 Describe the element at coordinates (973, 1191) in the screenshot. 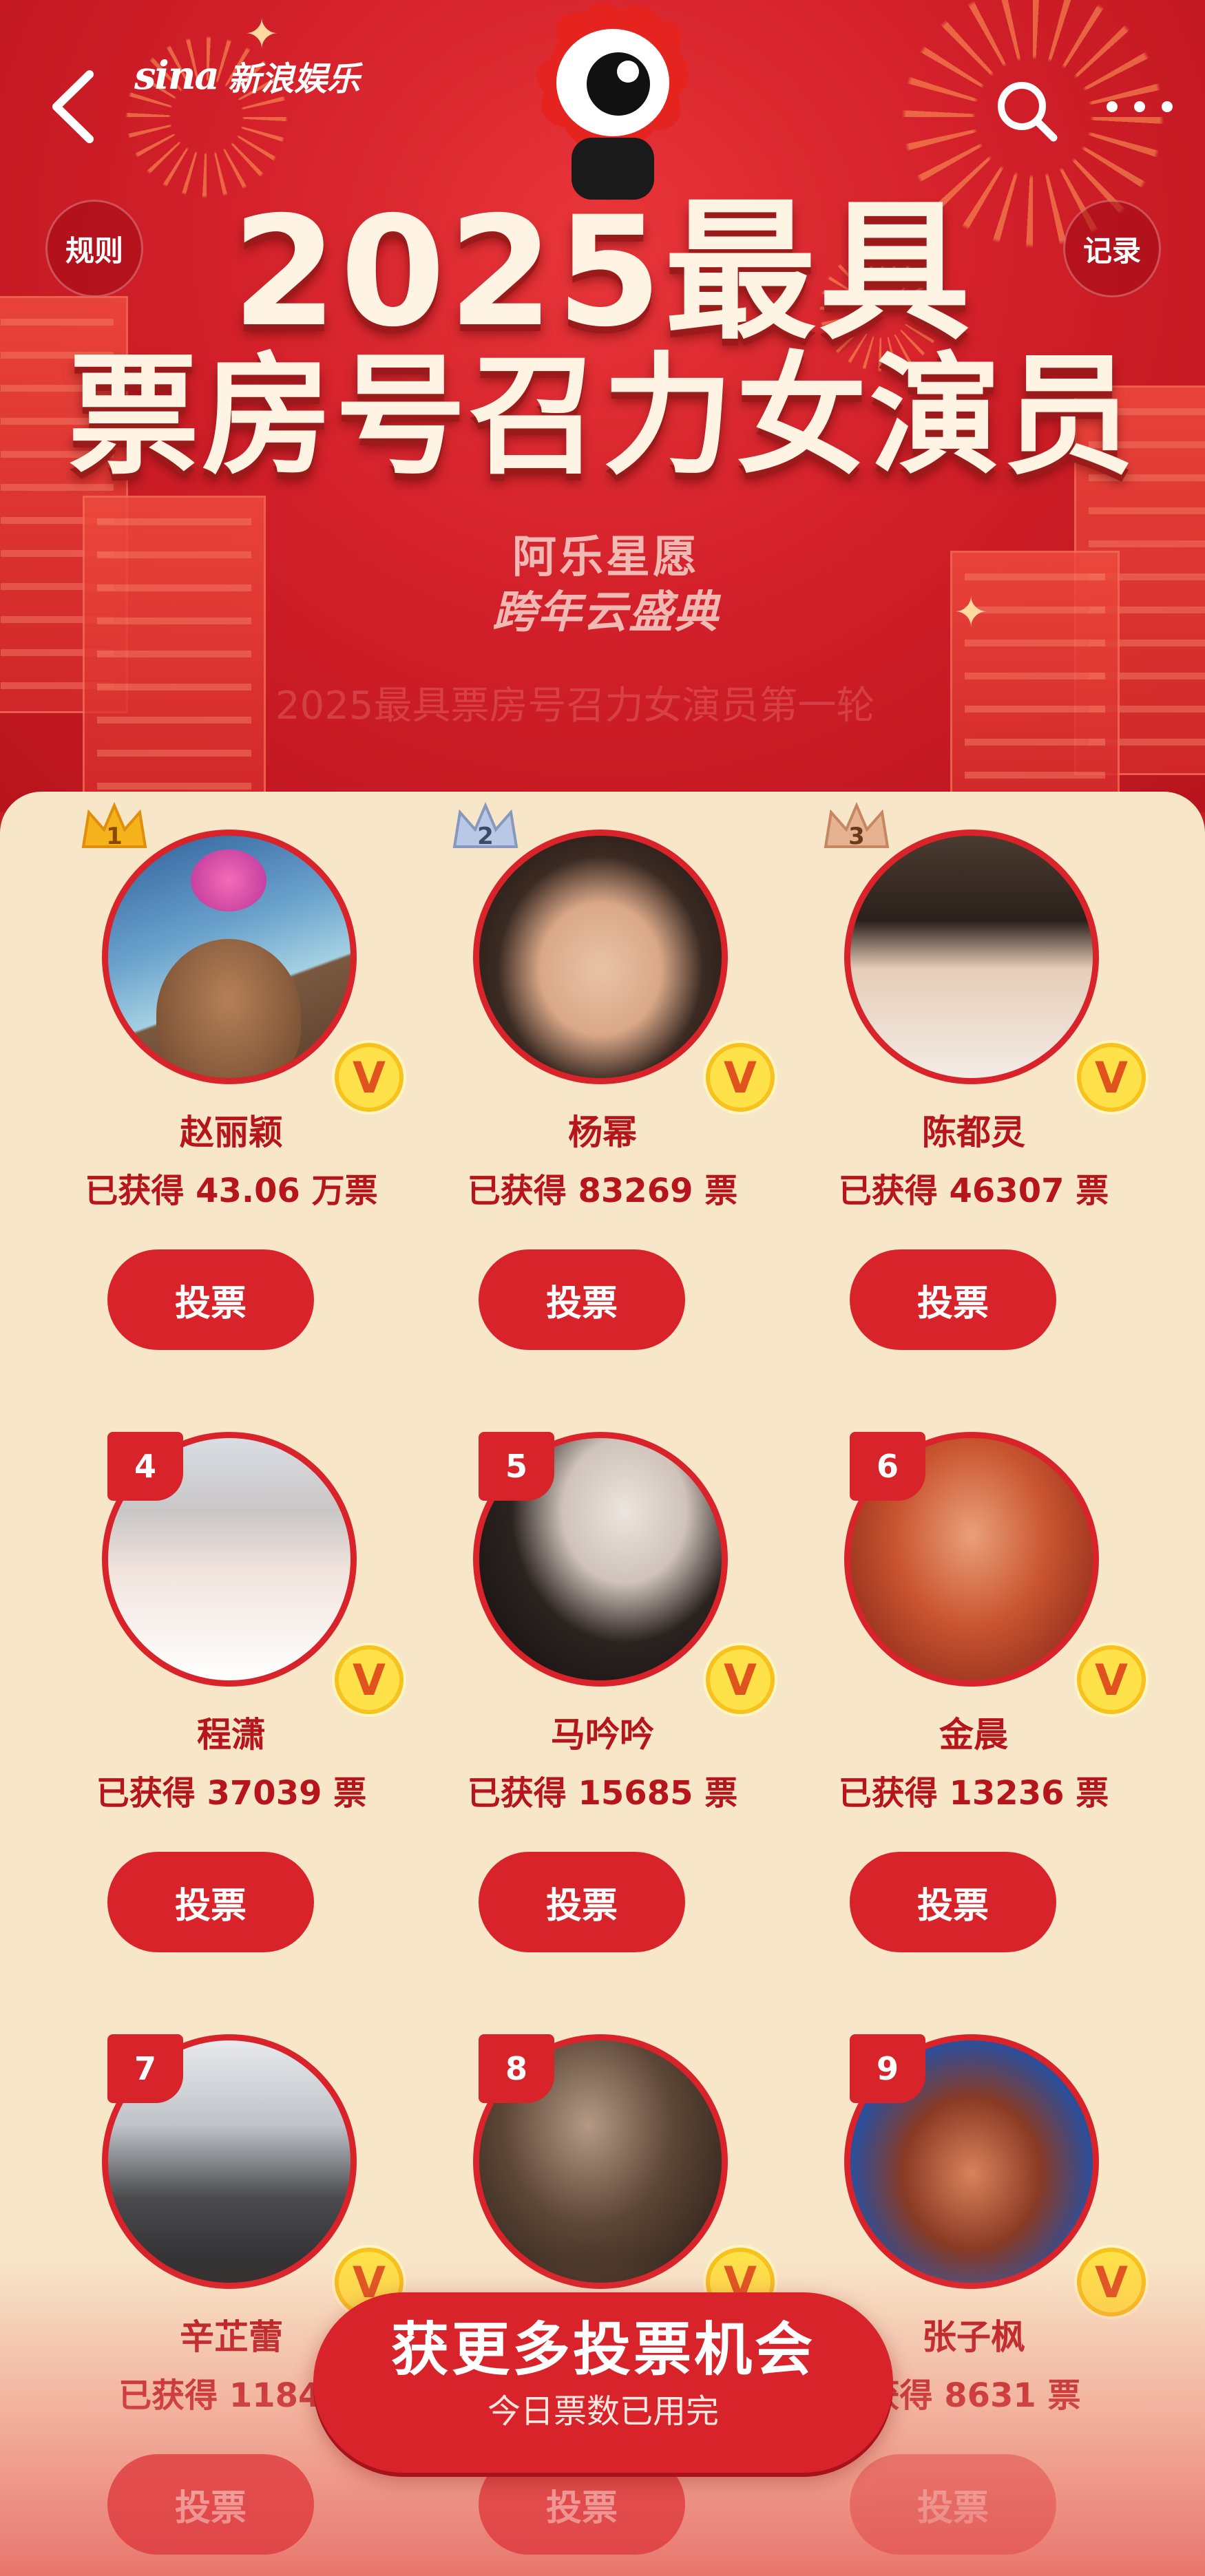

I see `candidate-votes: 已获得 46307 票` at that location.